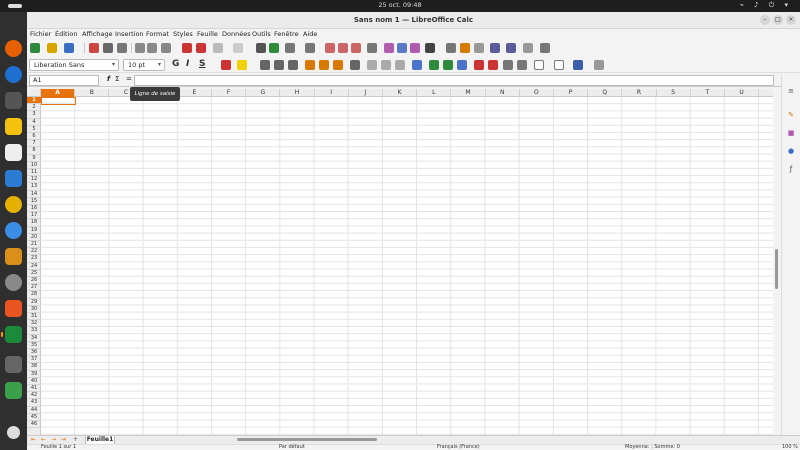 This screenshot has width=800, height=450. I want to click on percent-format-icon, so click(434, 65).